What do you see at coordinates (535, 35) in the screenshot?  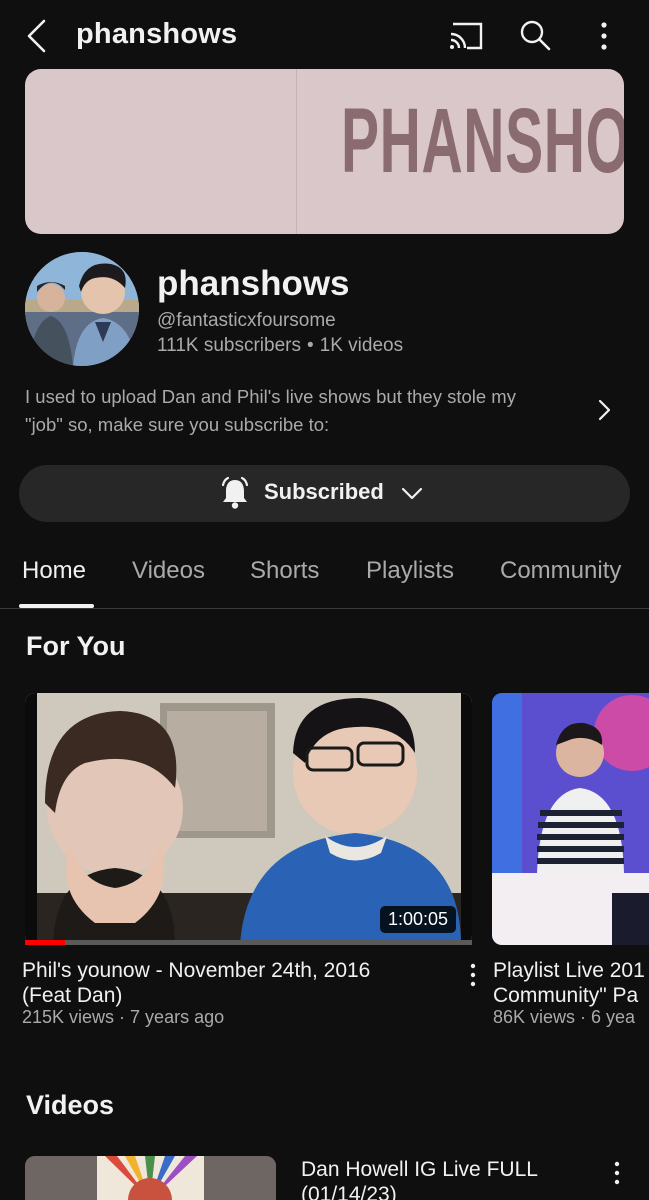 I see `search-icon` at bounding box center [535, 35].